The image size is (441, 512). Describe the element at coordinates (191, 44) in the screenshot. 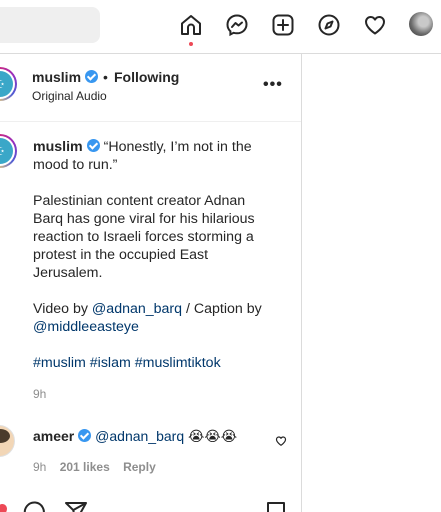

I see `notification-dot` at that location.